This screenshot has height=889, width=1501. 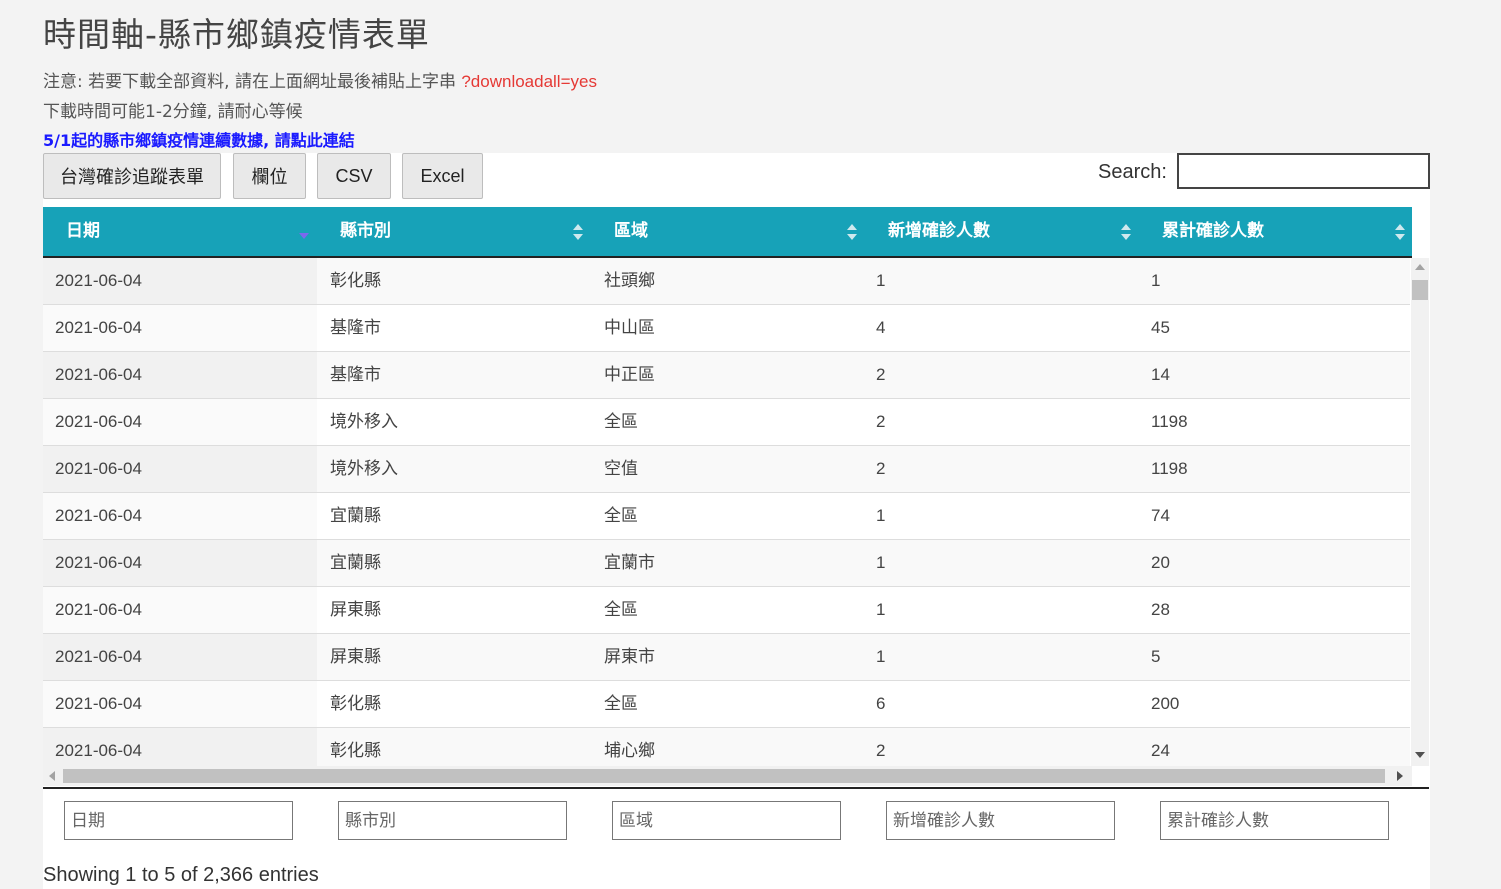 What do you see at coordinates (631, 231) in the screenshot?
I see `header-label: 區域` at bounding box center [631, 231].